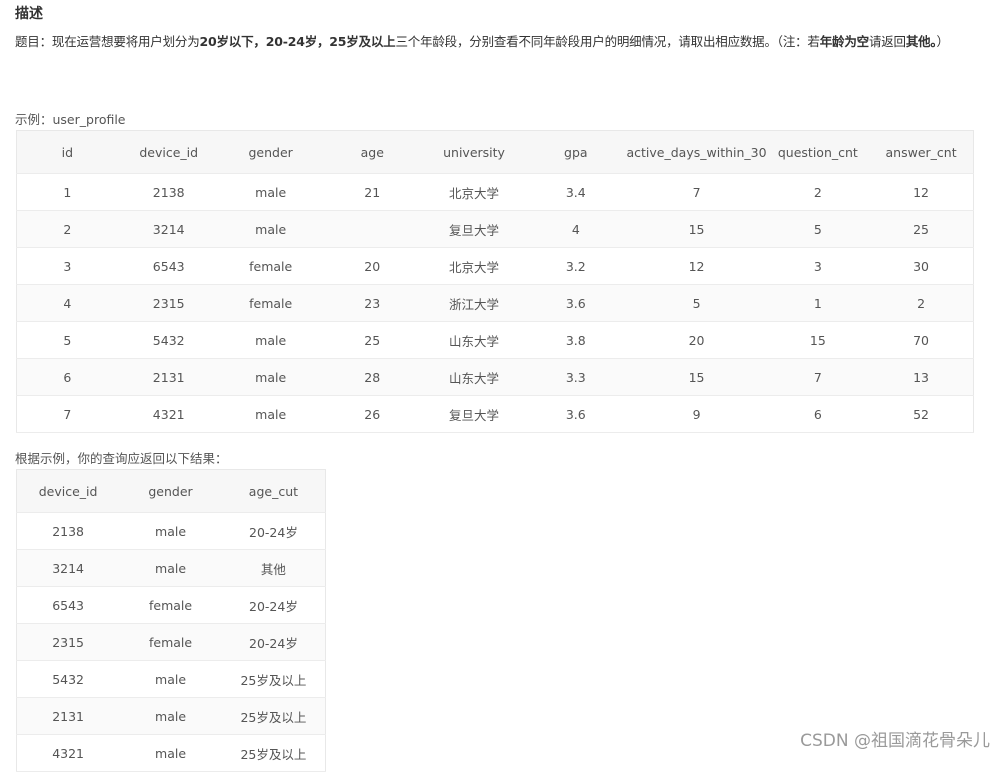 The height and width of the screenshot is (772, 1006). Describe the element at coordinates (168, 266) in the screenshot. I see `table-cell: 6543` at that location.